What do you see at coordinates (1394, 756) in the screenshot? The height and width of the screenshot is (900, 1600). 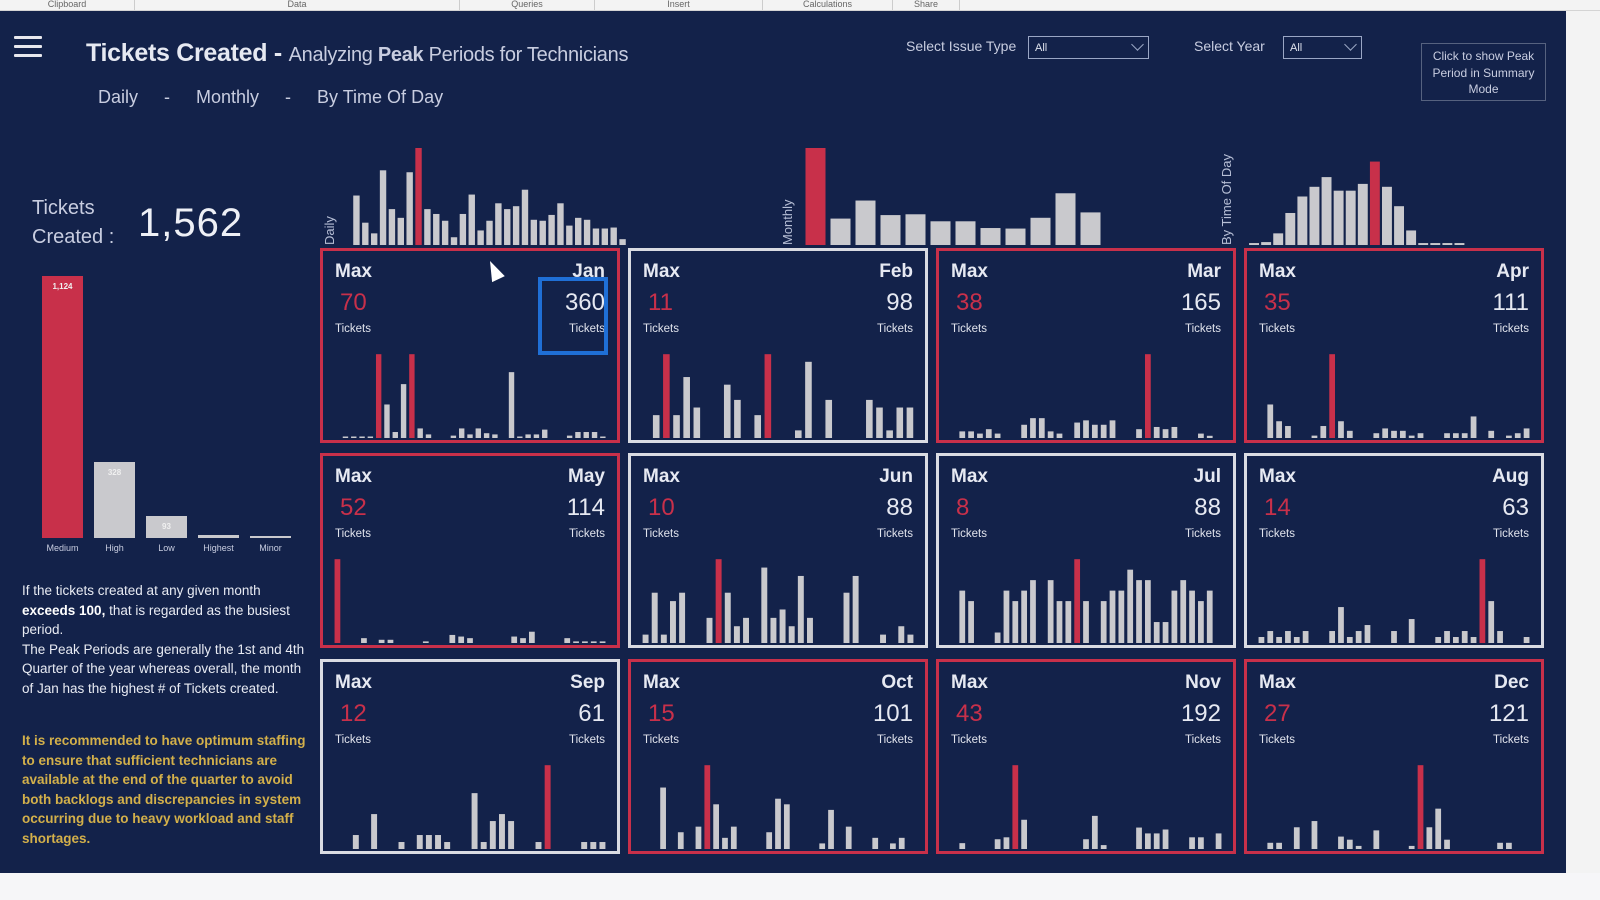 I see `month-card-dec: Max Dec 27 121 Tickets Tickets` at bounding box center [1394, 756].